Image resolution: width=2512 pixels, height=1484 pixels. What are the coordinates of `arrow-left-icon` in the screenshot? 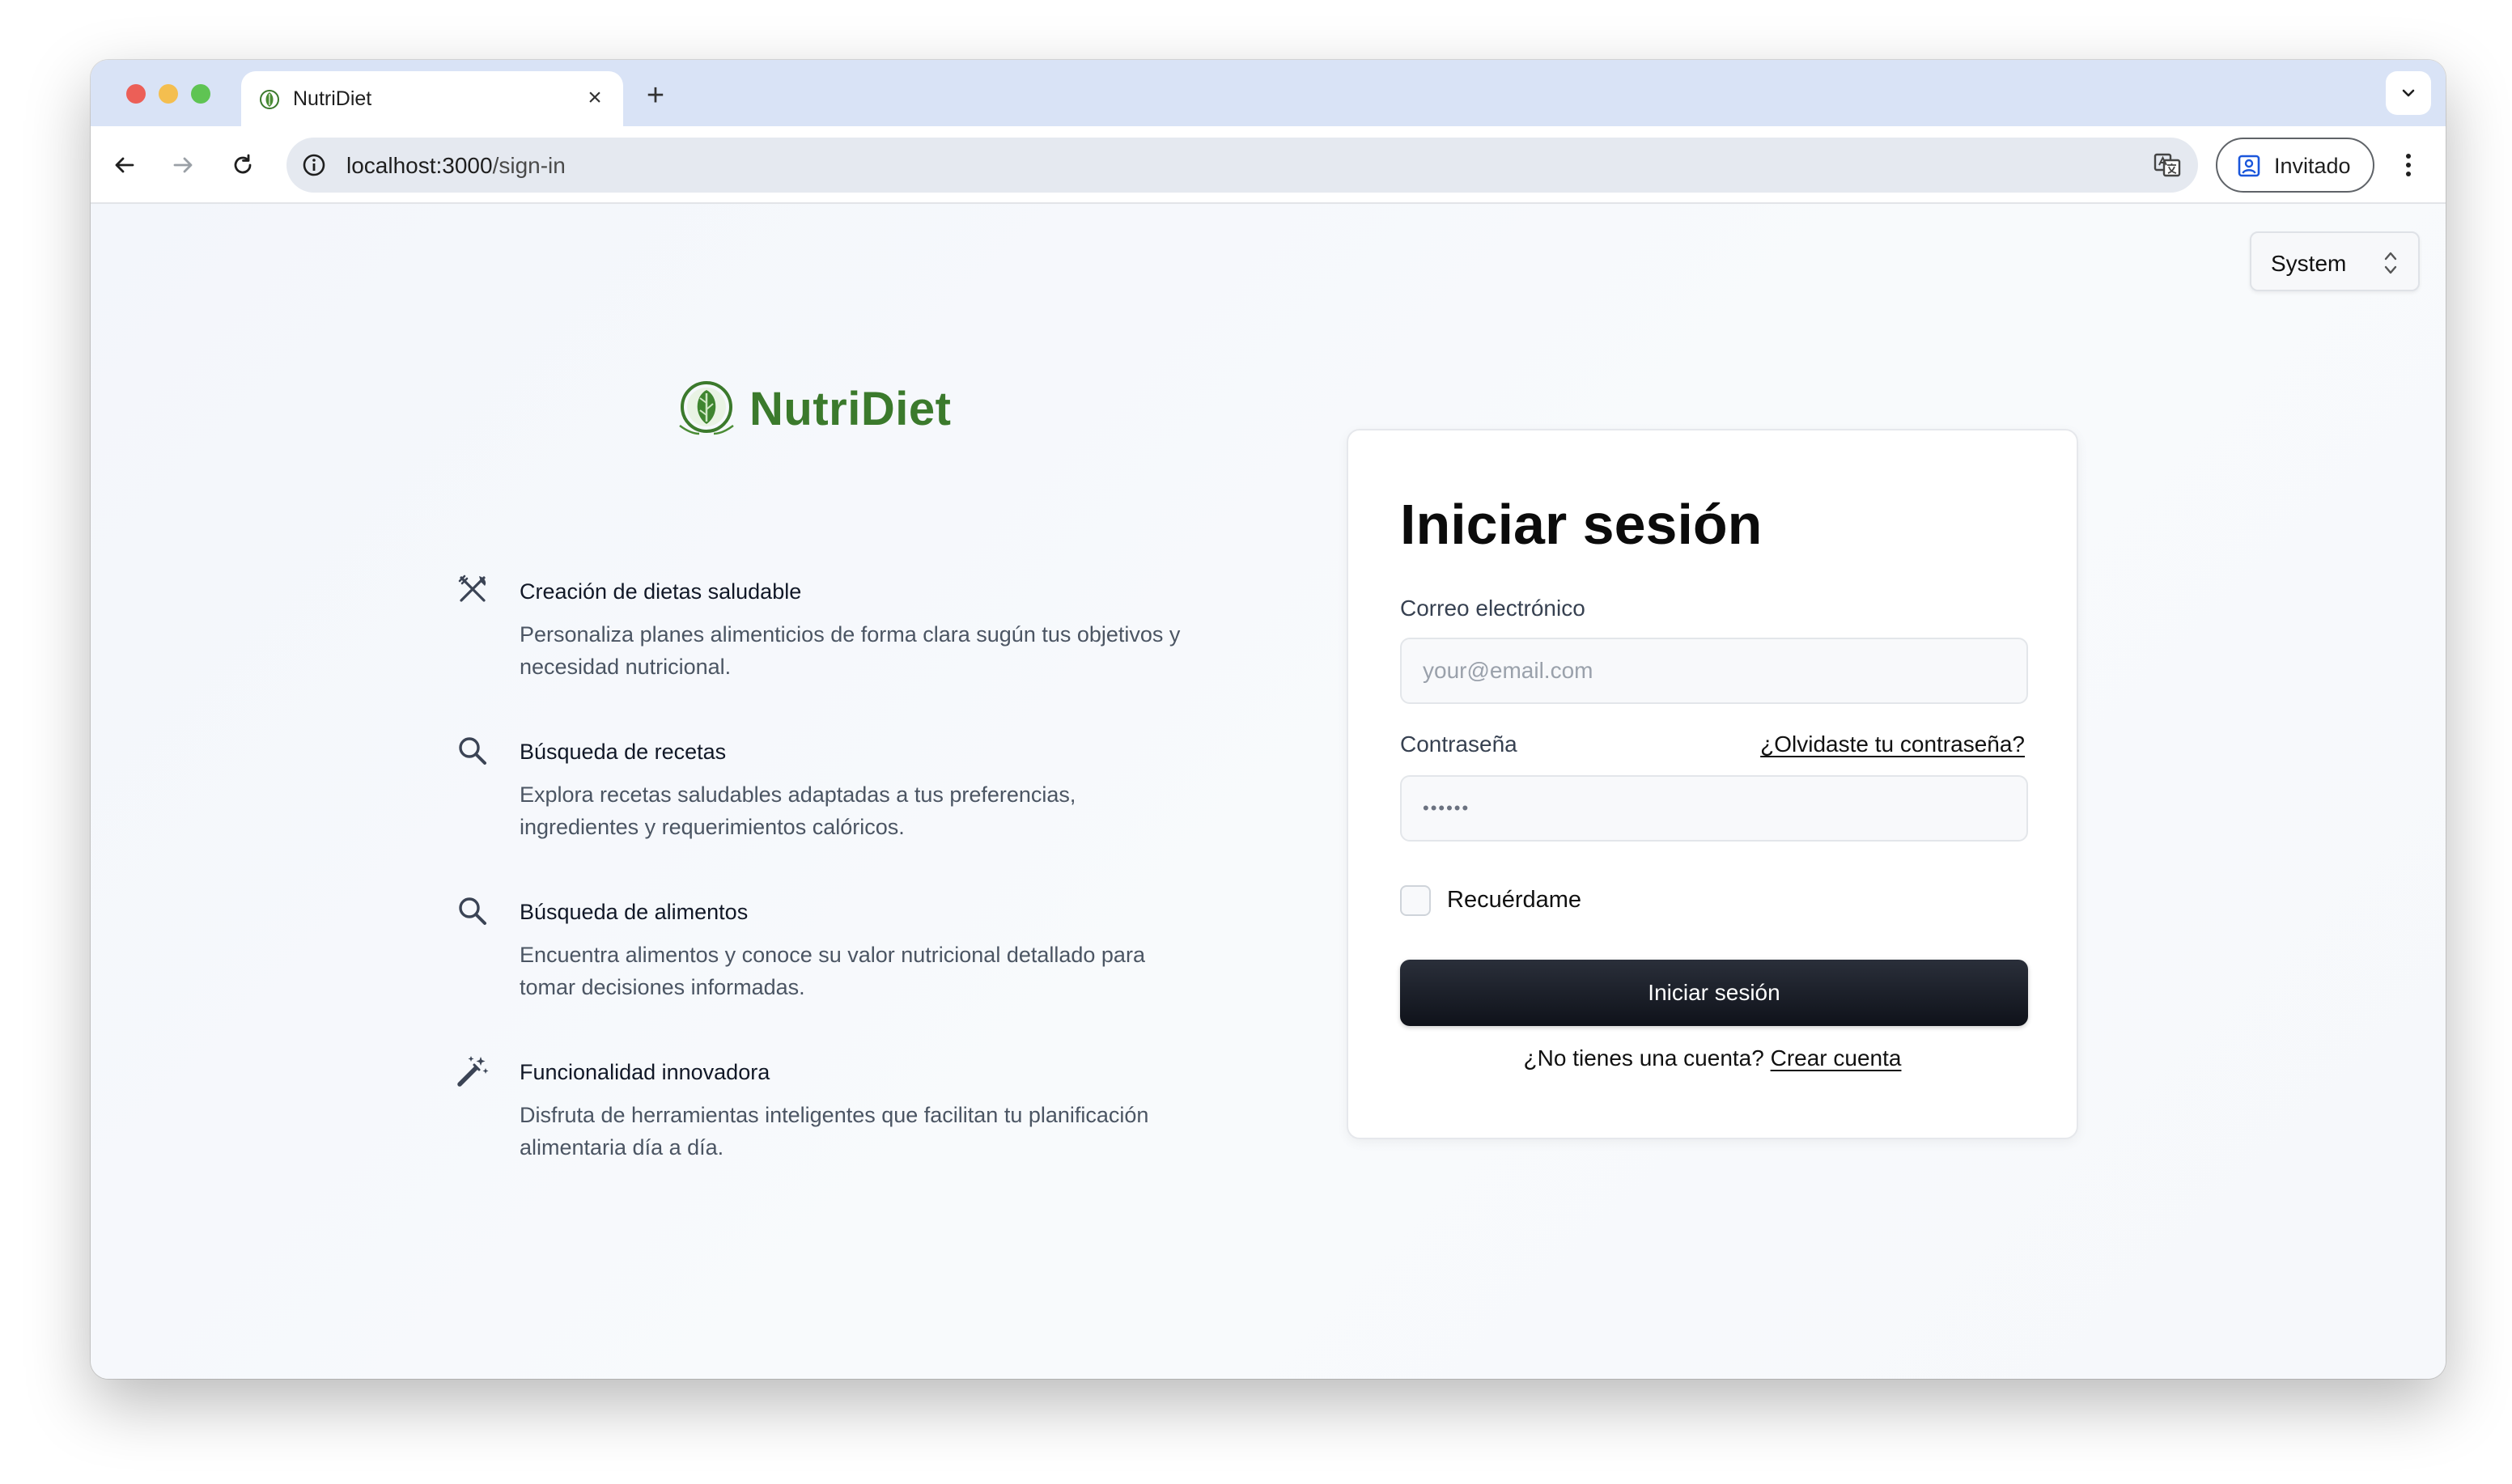 It's located at (124, 165).